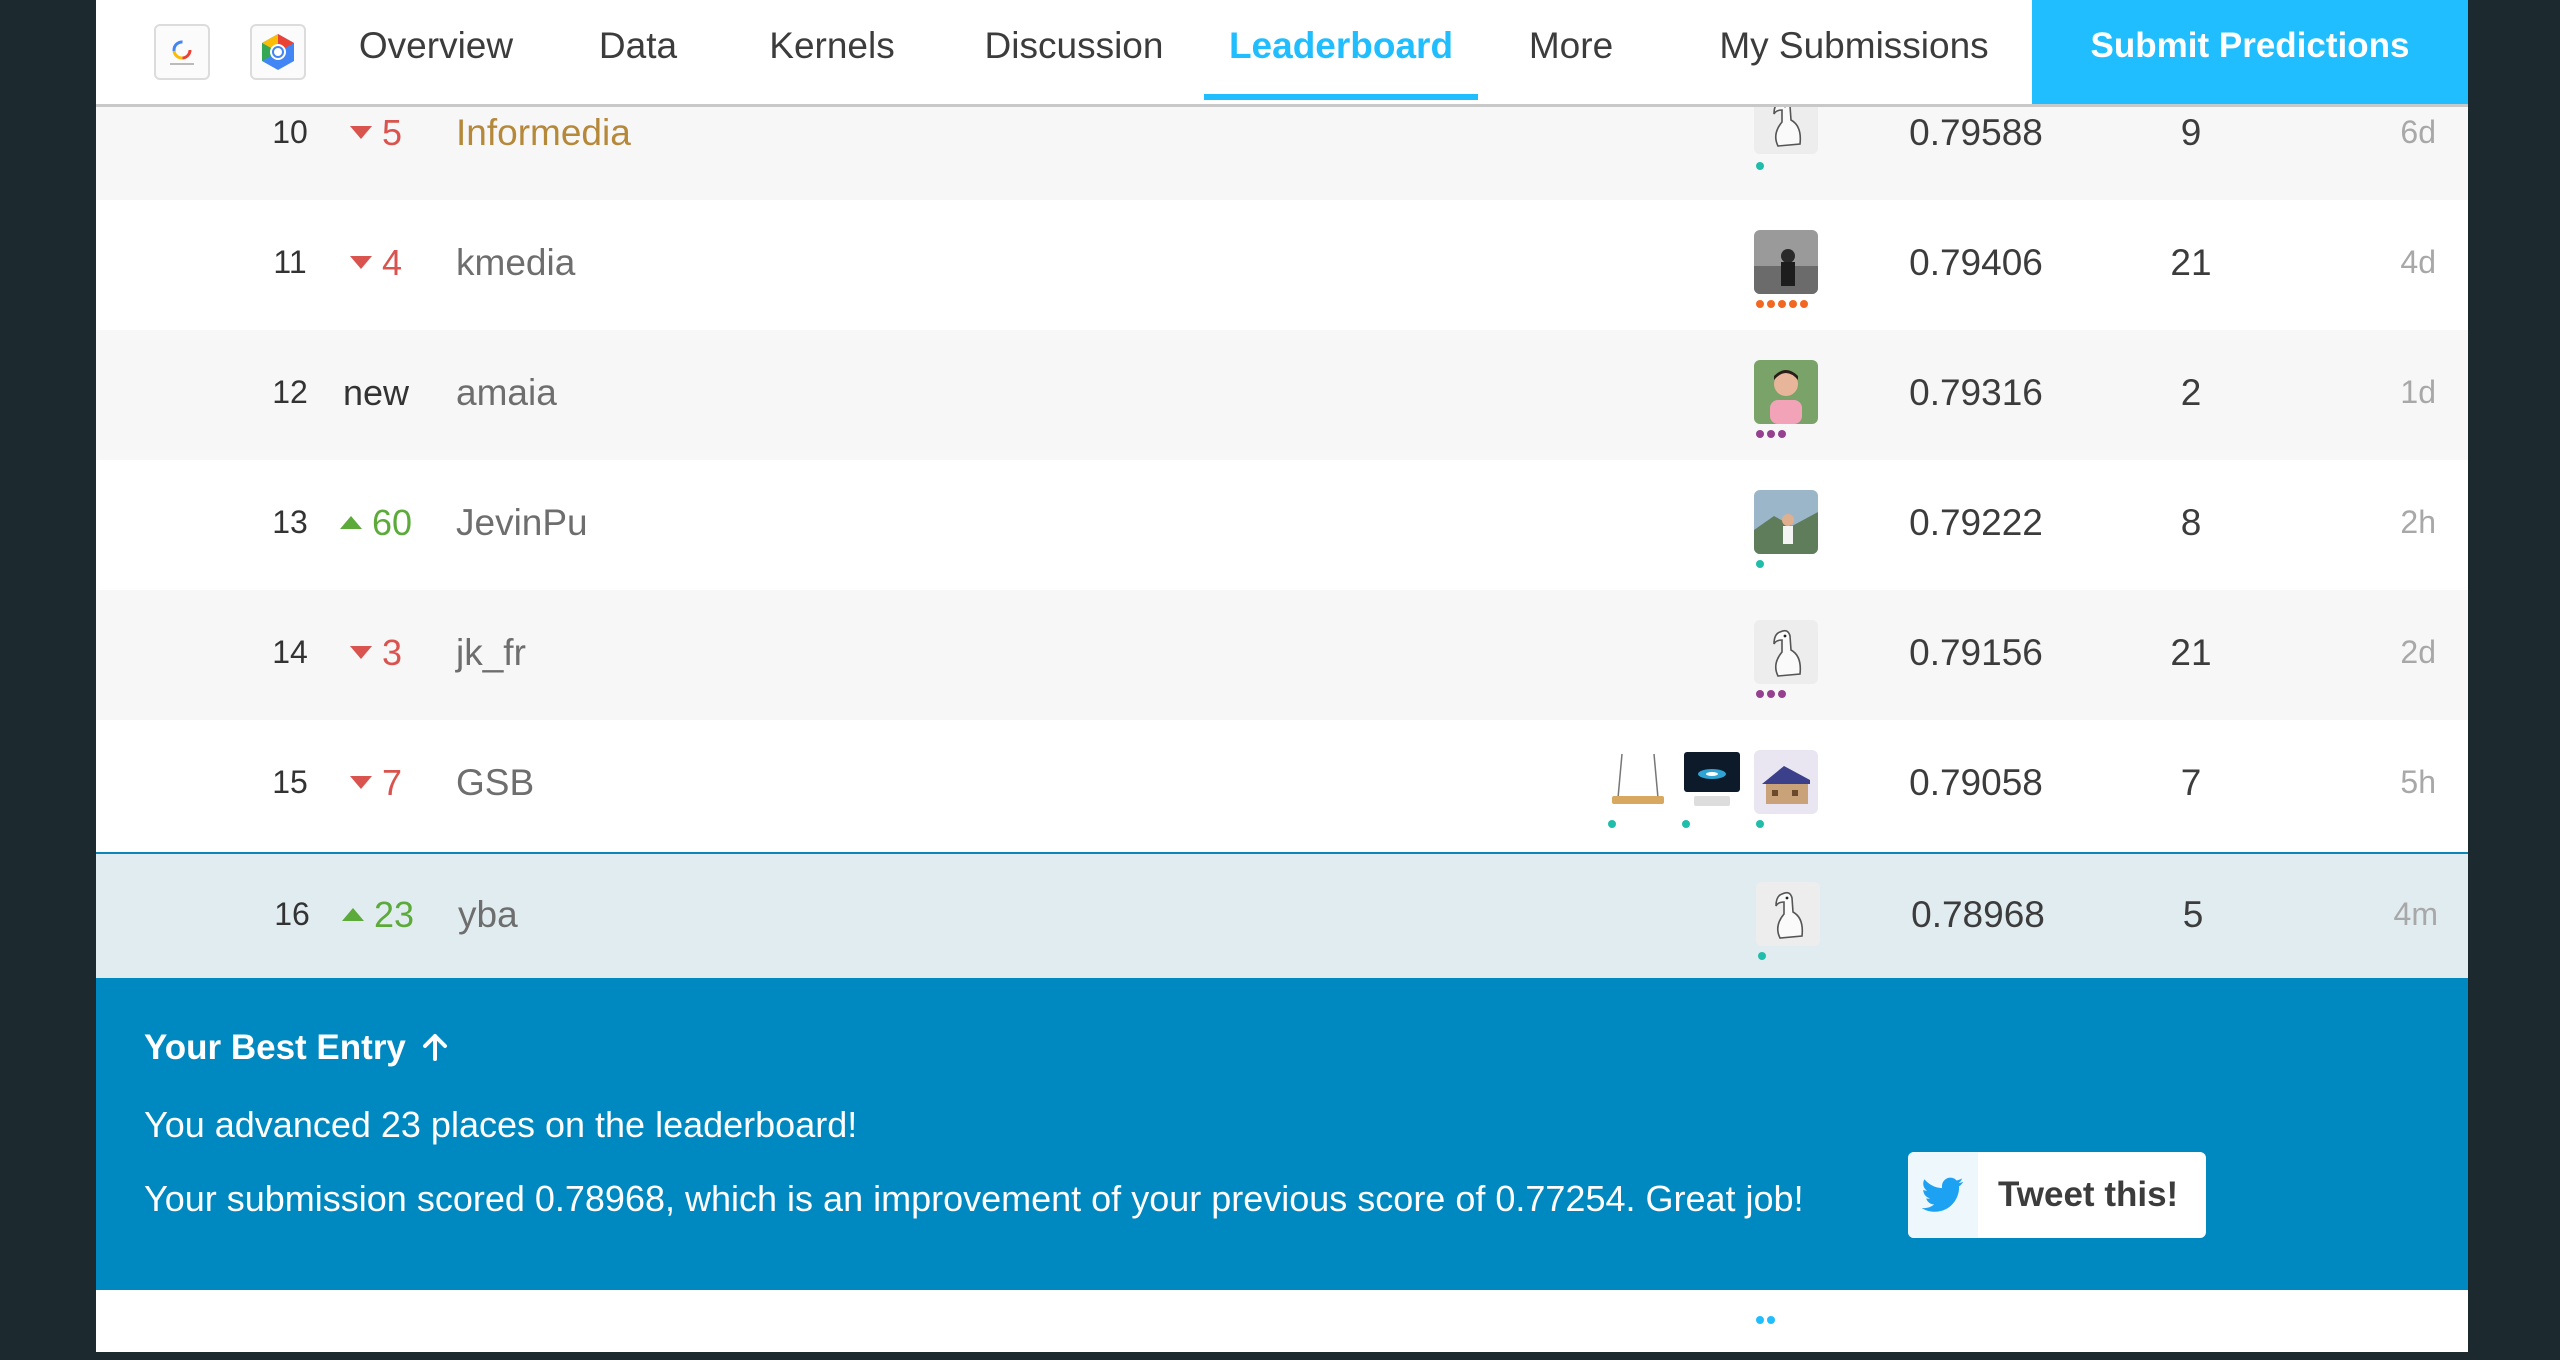 Image resolution: width=2560 pixels, height=1360 pixels. What do you see at coordinates (515, 263) in the screenshot?
I see `team-name-link: kmedia` at bounding box center [515, 263].